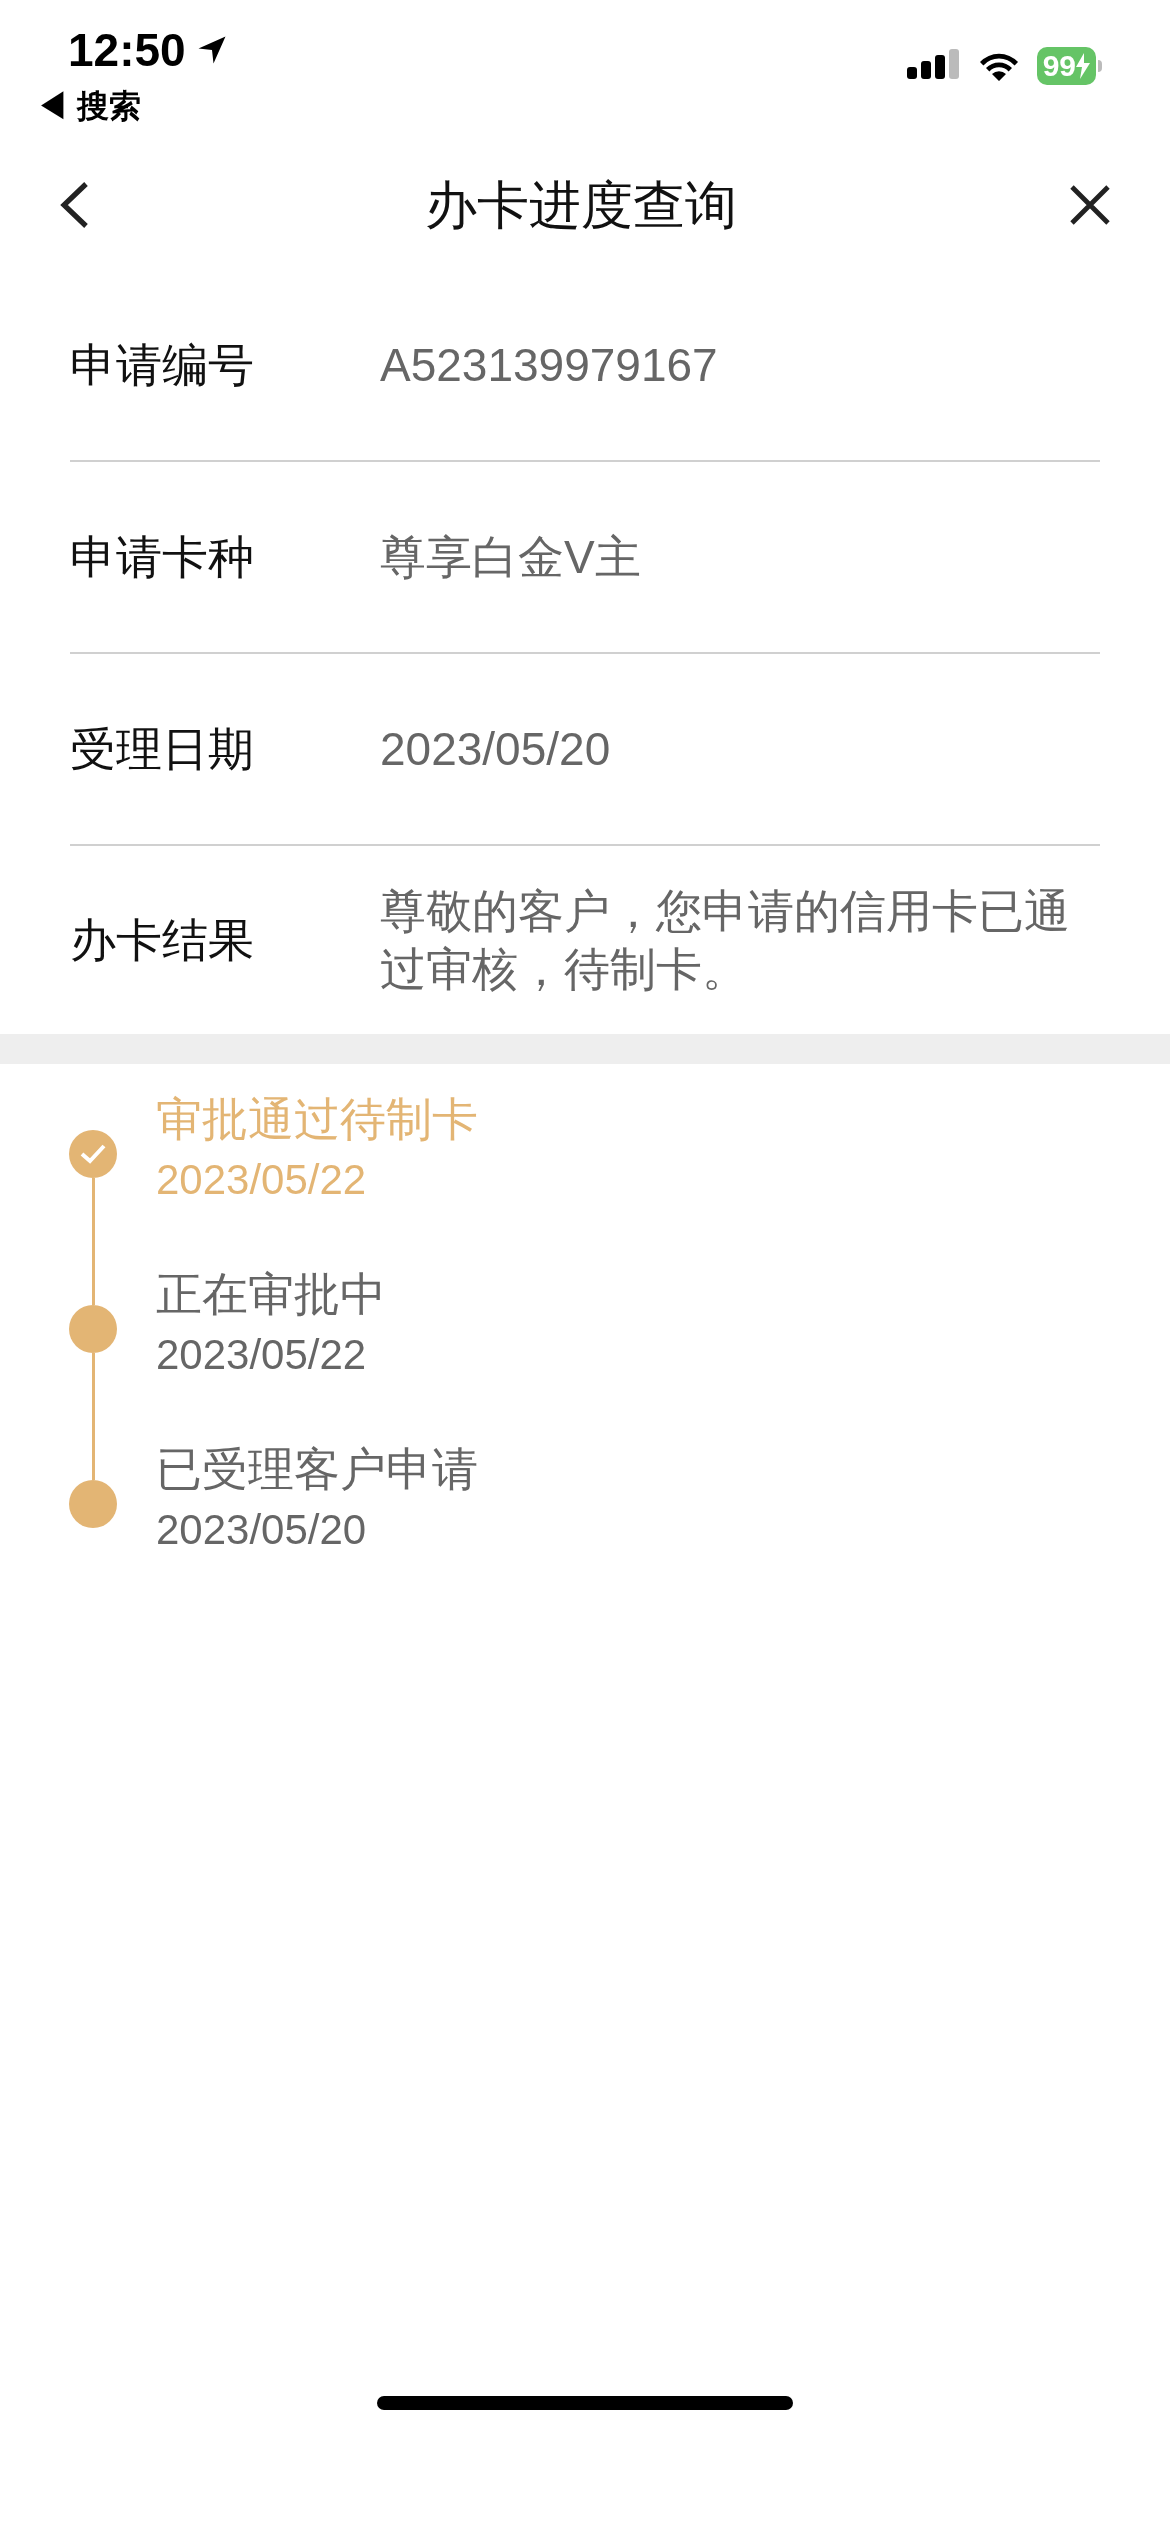 The height and width of the screenshot is (2532, 1170). What do you see at coordinates (1066, 66) in the screenshot?
I see `battery-indicator: 99` at bounding box center [1066, 66].